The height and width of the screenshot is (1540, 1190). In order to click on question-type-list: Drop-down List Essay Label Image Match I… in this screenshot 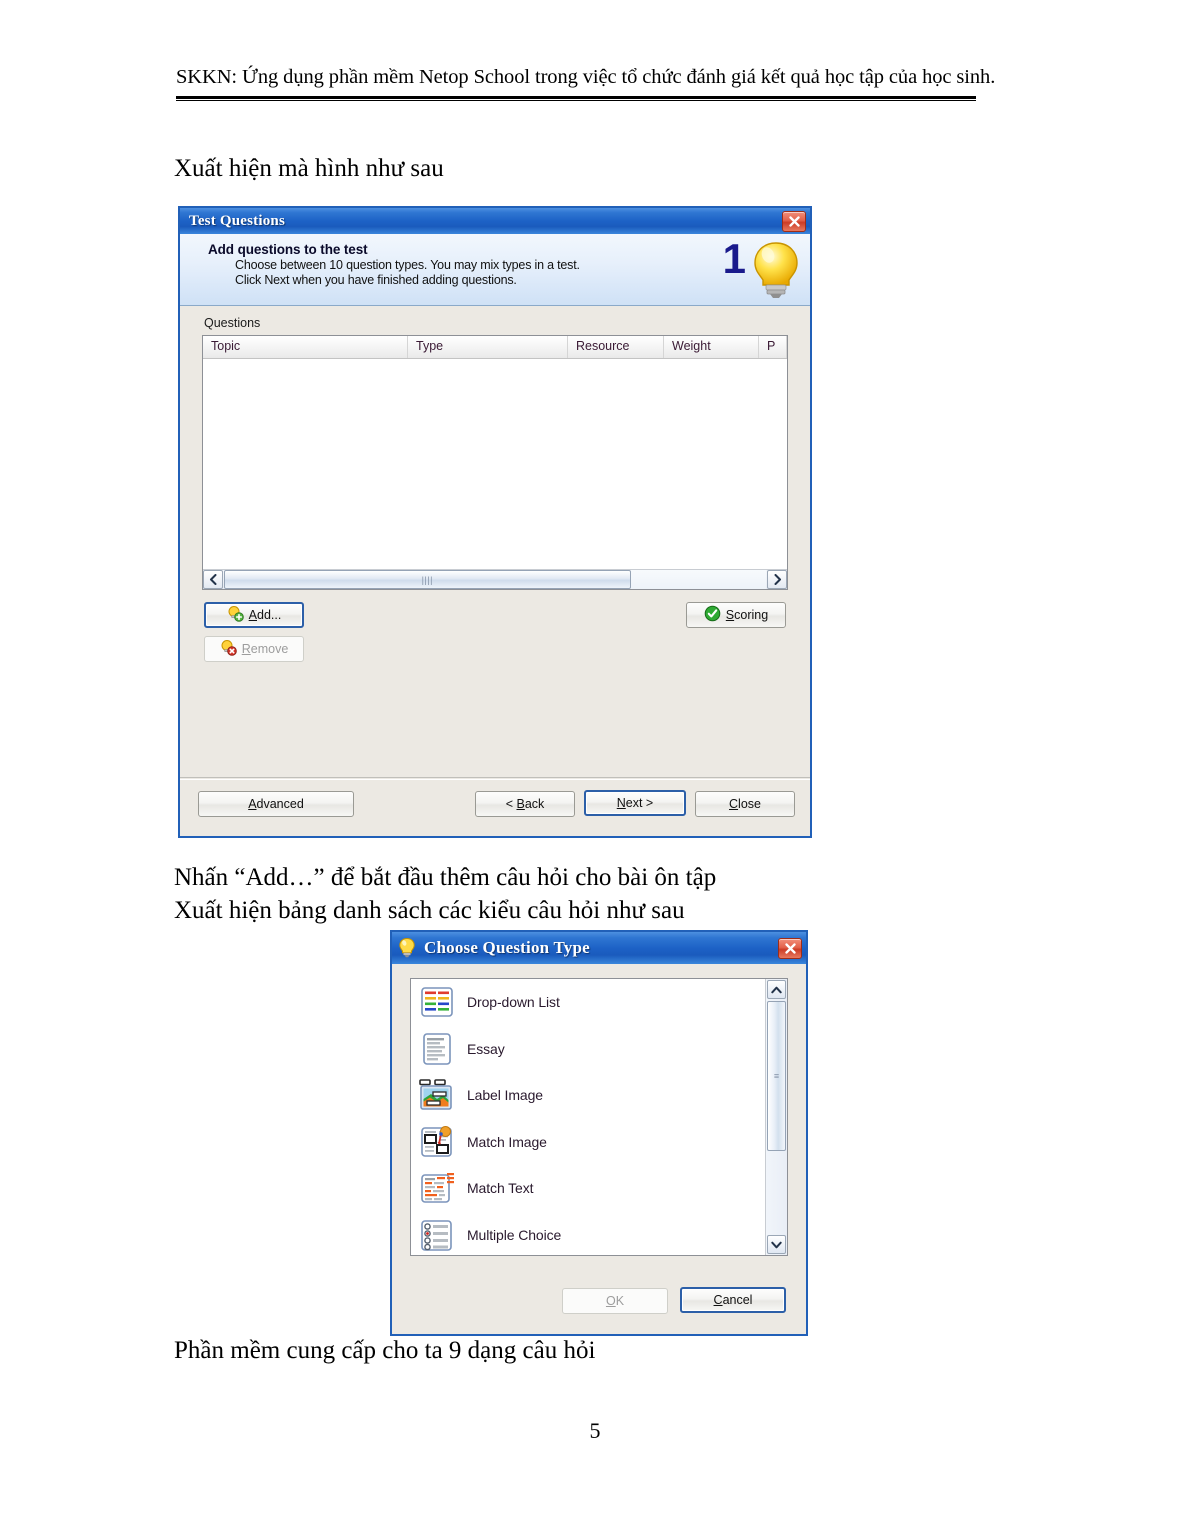, I will do `click(599, 1117)`.